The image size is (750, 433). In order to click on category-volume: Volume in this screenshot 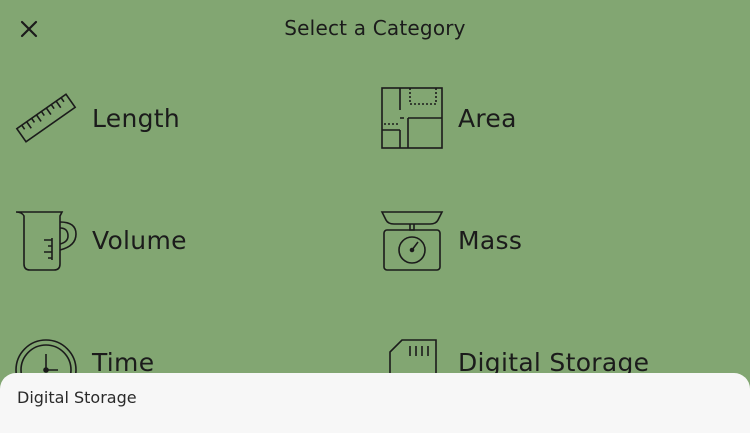, I will do `click(184, 240)`.